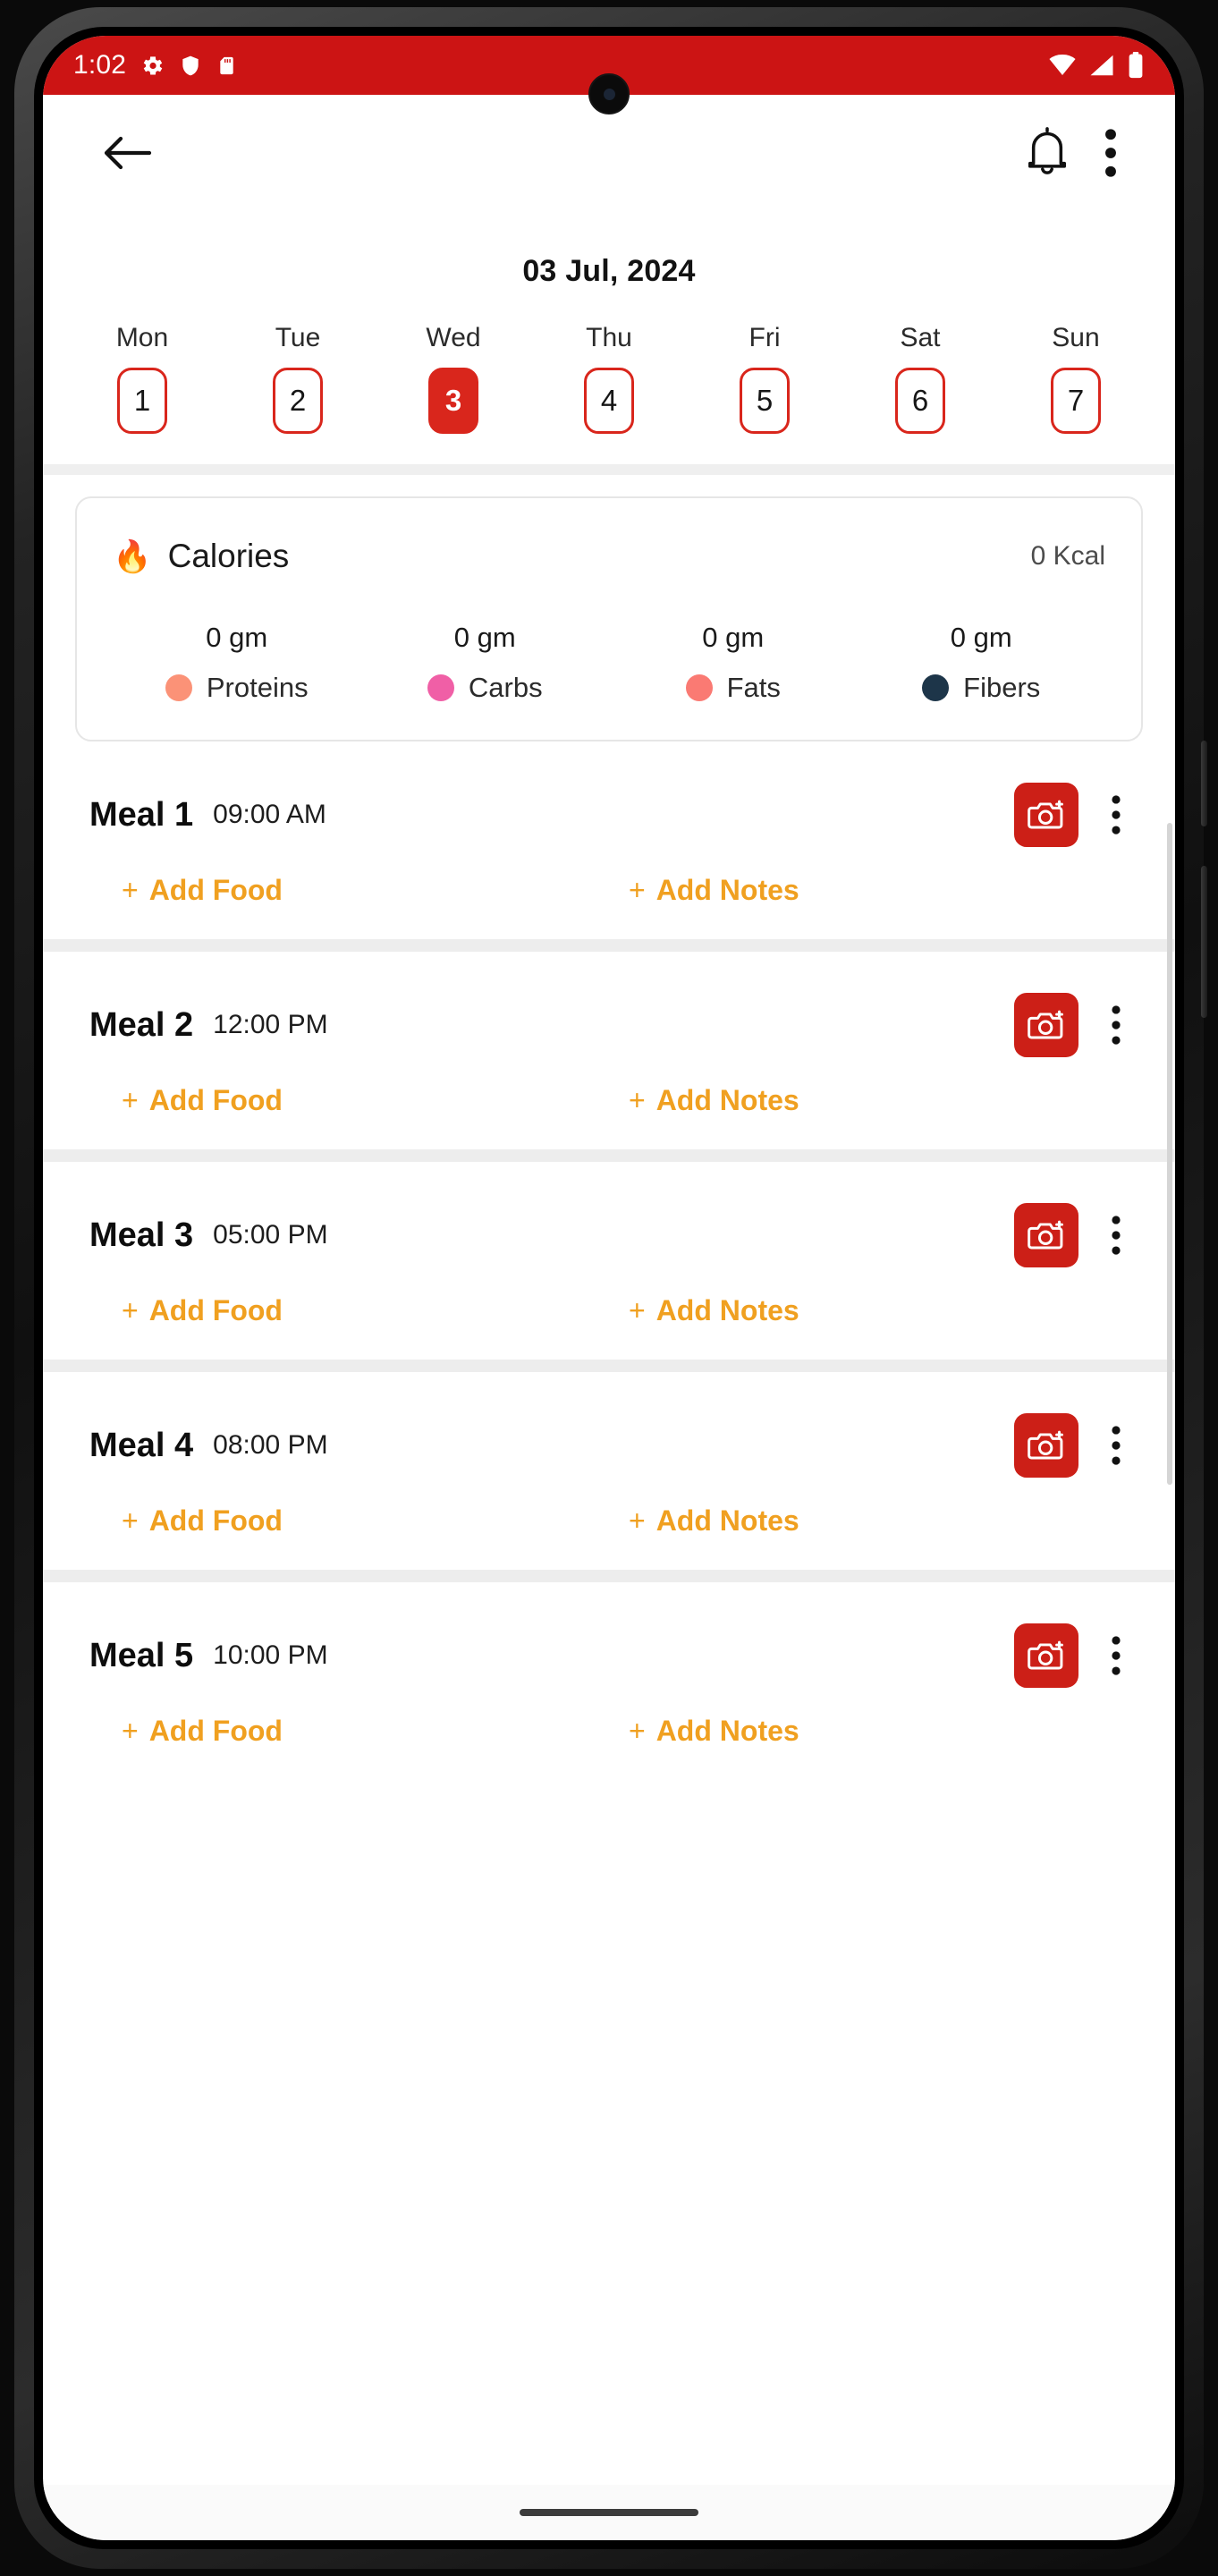 Image resolution: width=1218 pixels, height=2576 pixels. What do you see at coordinates (609, 378) in the screenshot?
I see `day-item-thu: Thu 4` at bounding box center [609, 378].